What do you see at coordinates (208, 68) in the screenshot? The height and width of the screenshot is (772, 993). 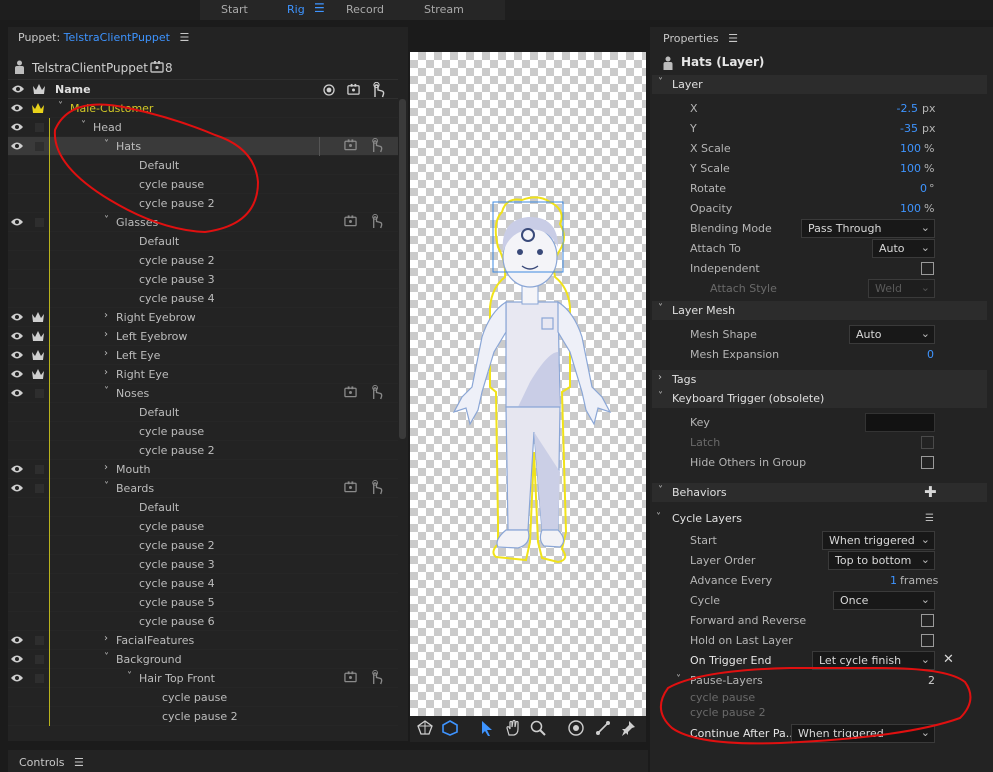 I see `puppet-root-row: TelstraClientPuppet 8` at bounding box center [208, 68].